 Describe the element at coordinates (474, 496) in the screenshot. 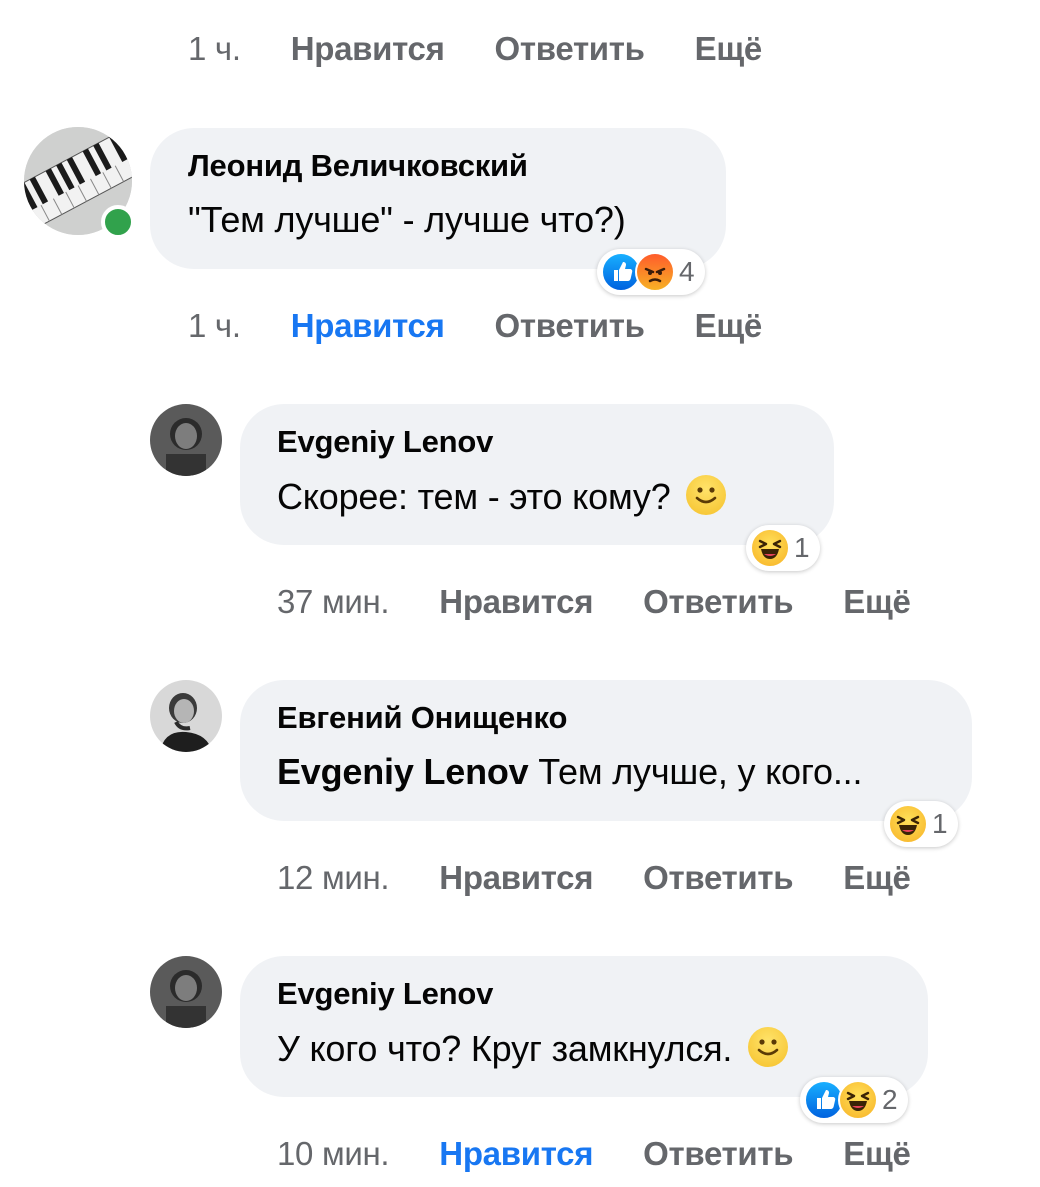

I see `comment-text-body: Скорее: тем - это кому?` at that location.